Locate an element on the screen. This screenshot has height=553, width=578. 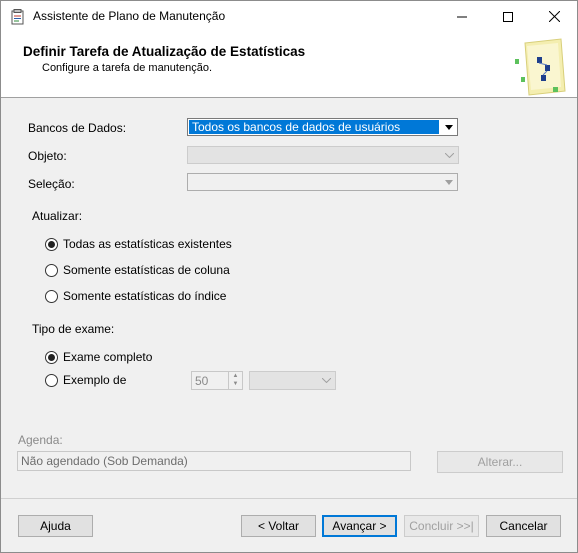
wizard-app-icon is located at coordinates (17, 17).